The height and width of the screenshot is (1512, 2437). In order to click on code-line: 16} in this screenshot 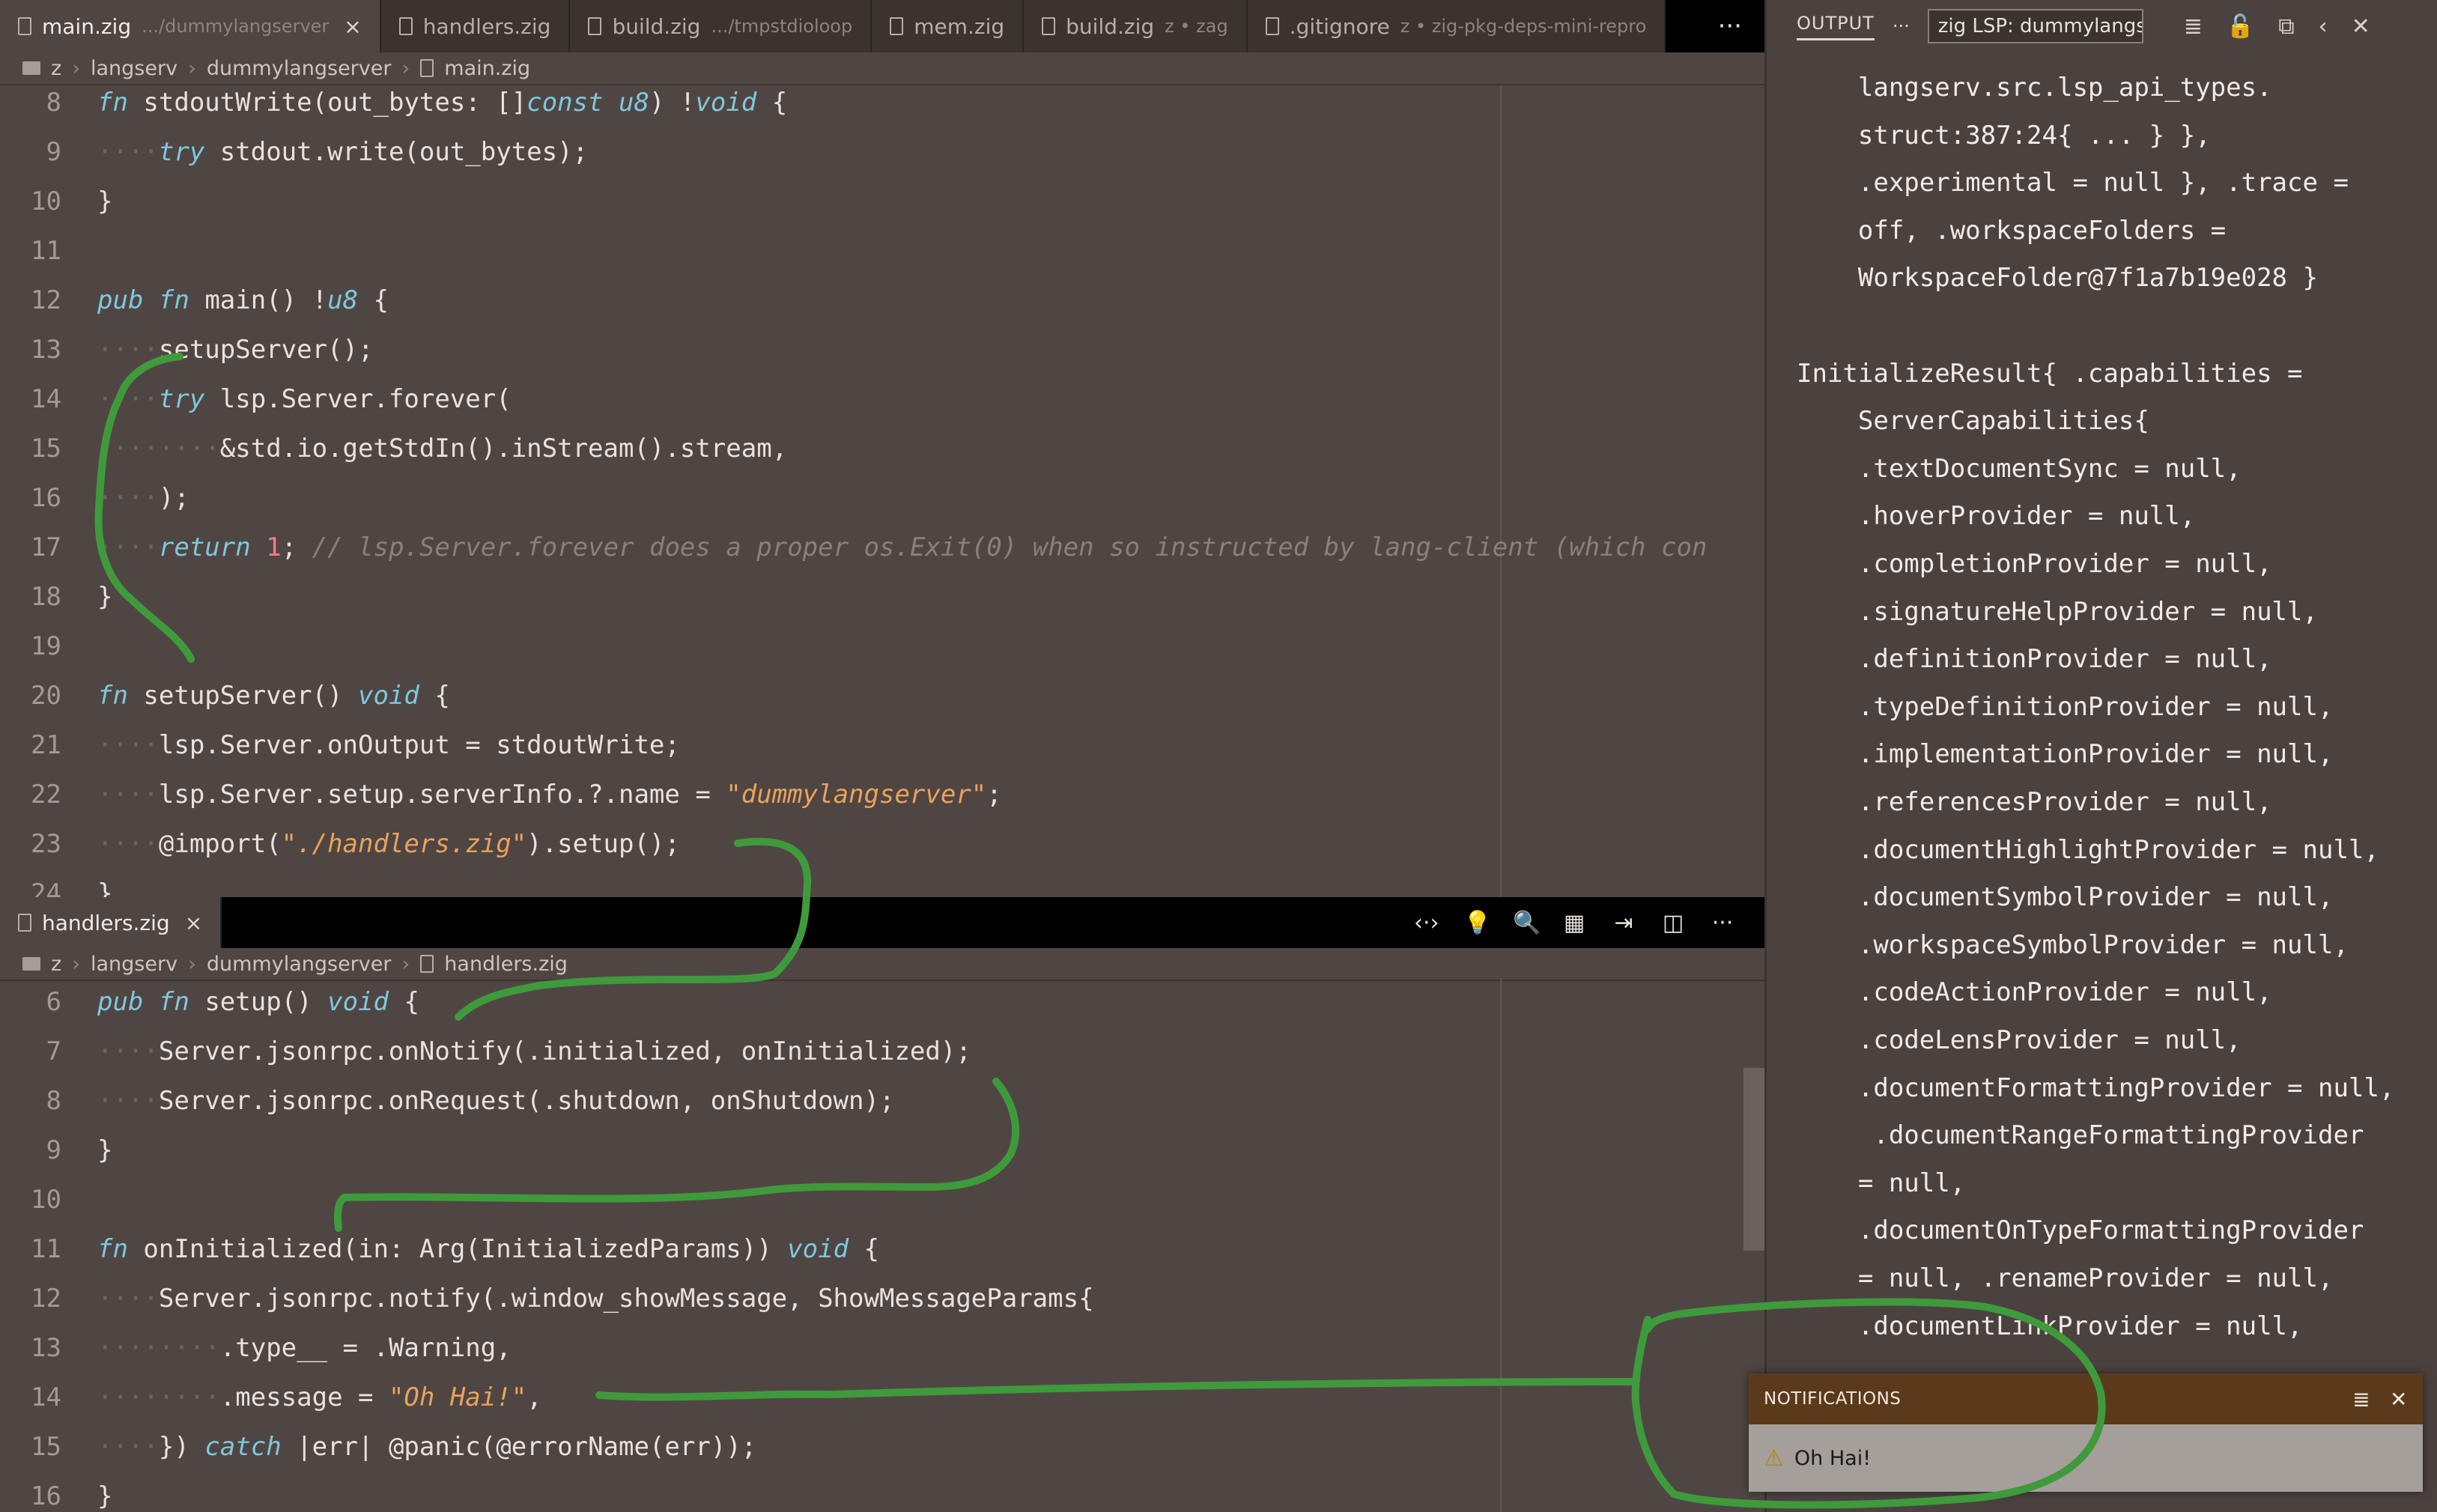, I will do `click(882, 1492)`.